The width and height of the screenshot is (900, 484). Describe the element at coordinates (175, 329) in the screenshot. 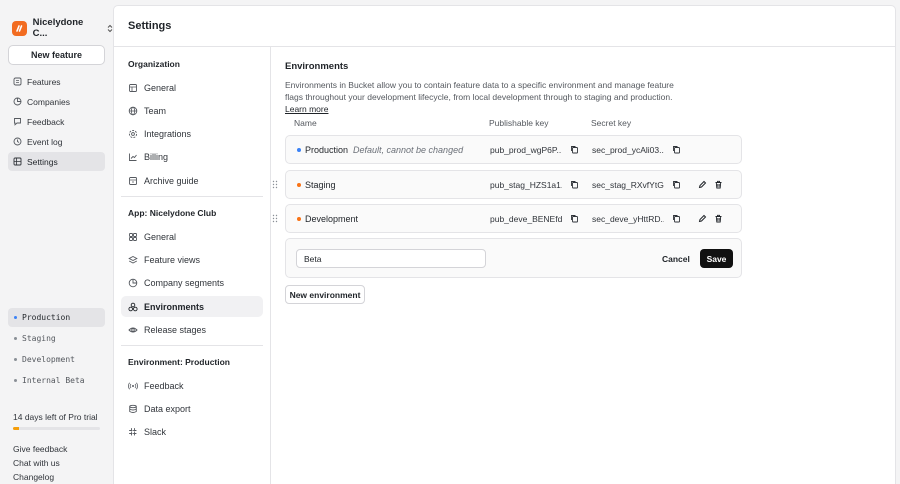

I see `settings-item-label: Release stages` at that location.